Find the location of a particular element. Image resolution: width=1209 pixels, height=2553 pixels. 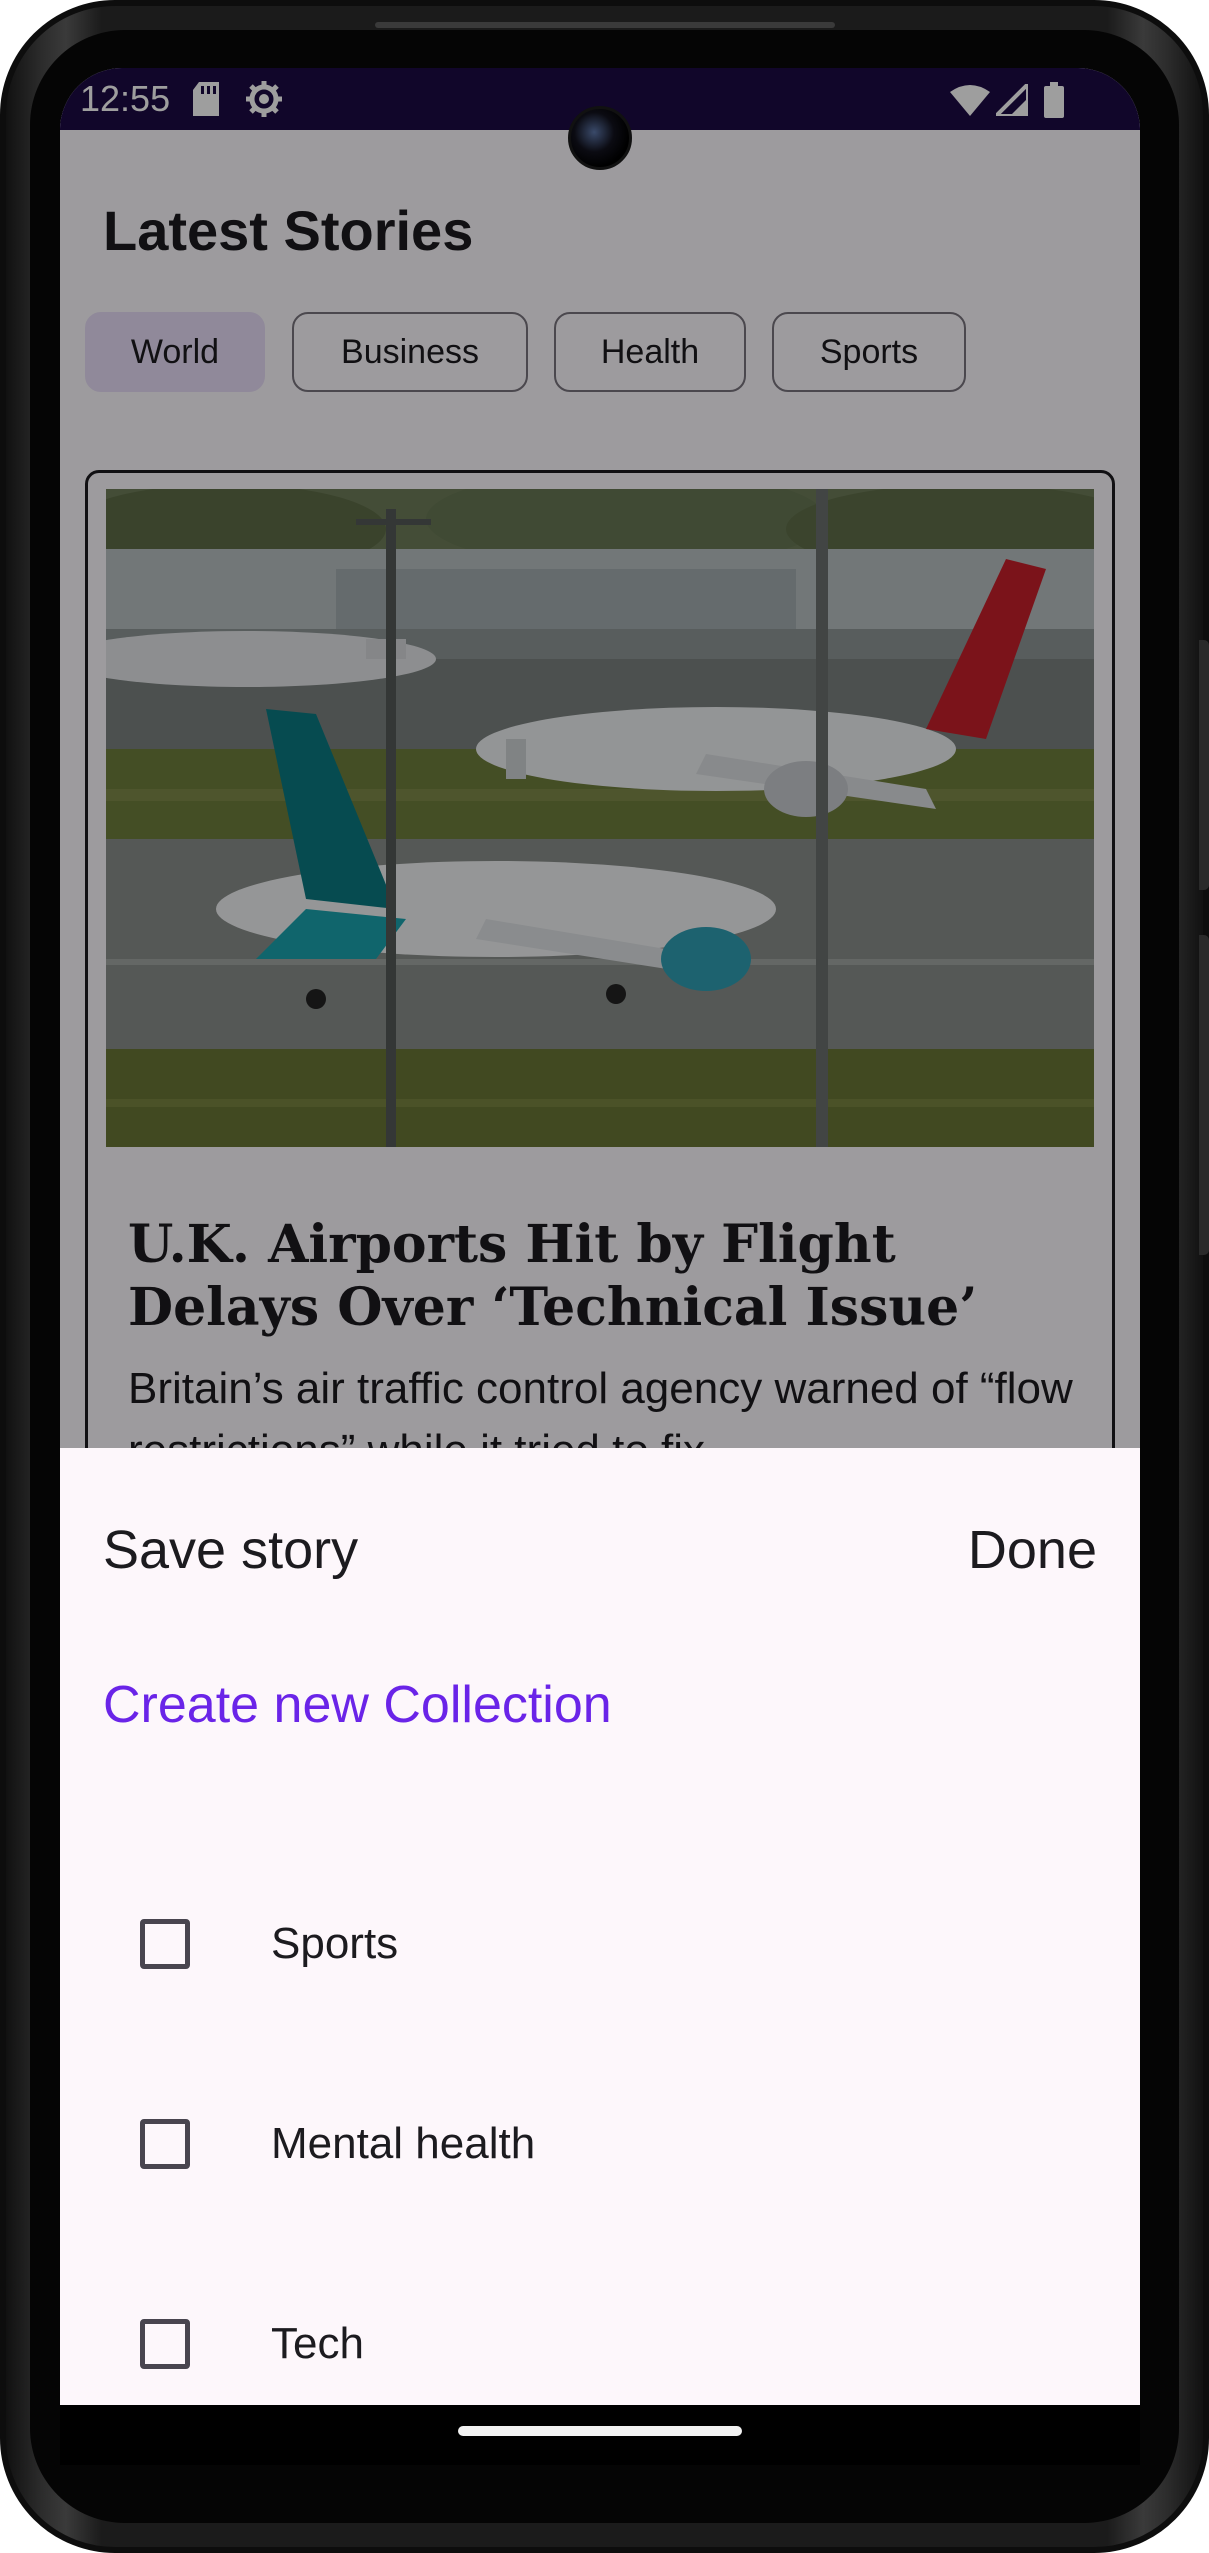

navigation-bar is located at coordinates (600, 2435).